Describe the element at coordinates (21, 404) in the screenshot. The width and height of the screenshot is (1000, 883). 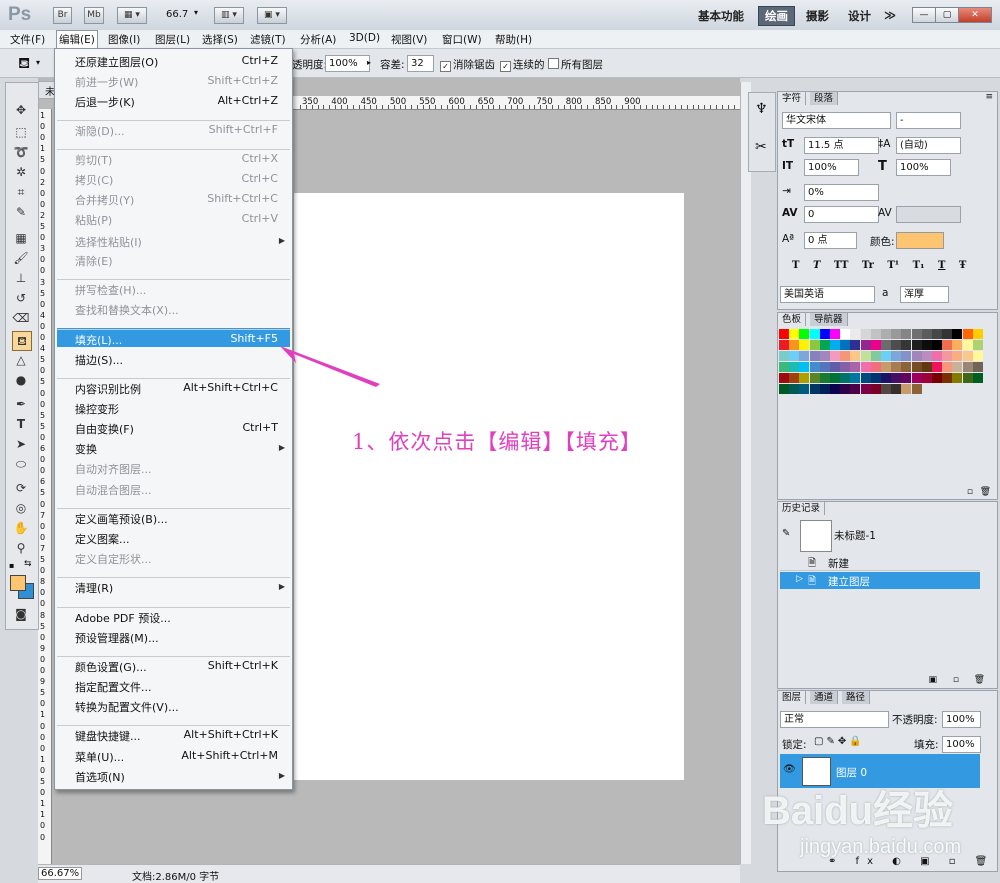
I see `pen-tool-icon: ✒` at that location.